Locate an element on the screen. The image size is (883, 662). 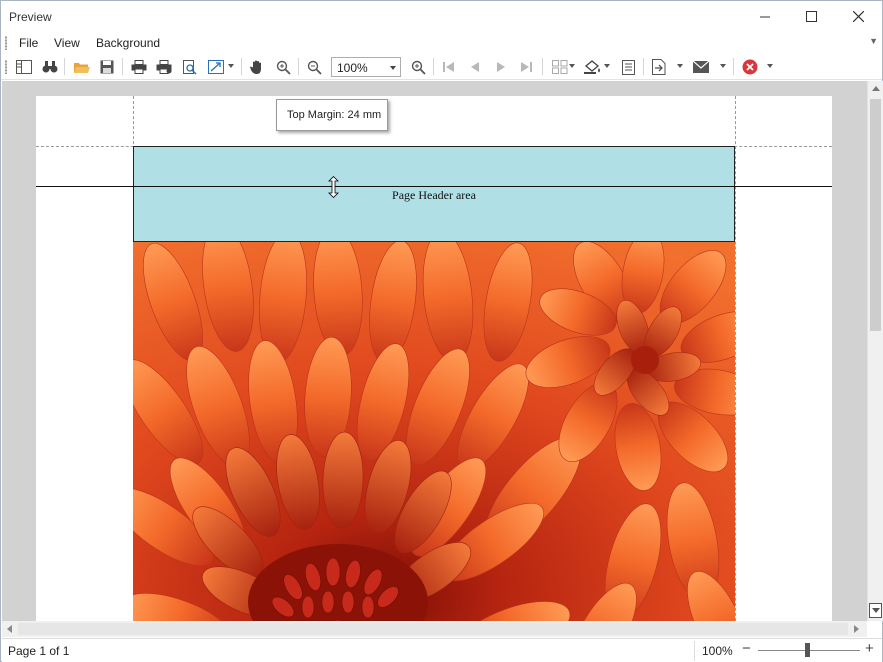
document-map-icon is located at coordinates (24, 67).